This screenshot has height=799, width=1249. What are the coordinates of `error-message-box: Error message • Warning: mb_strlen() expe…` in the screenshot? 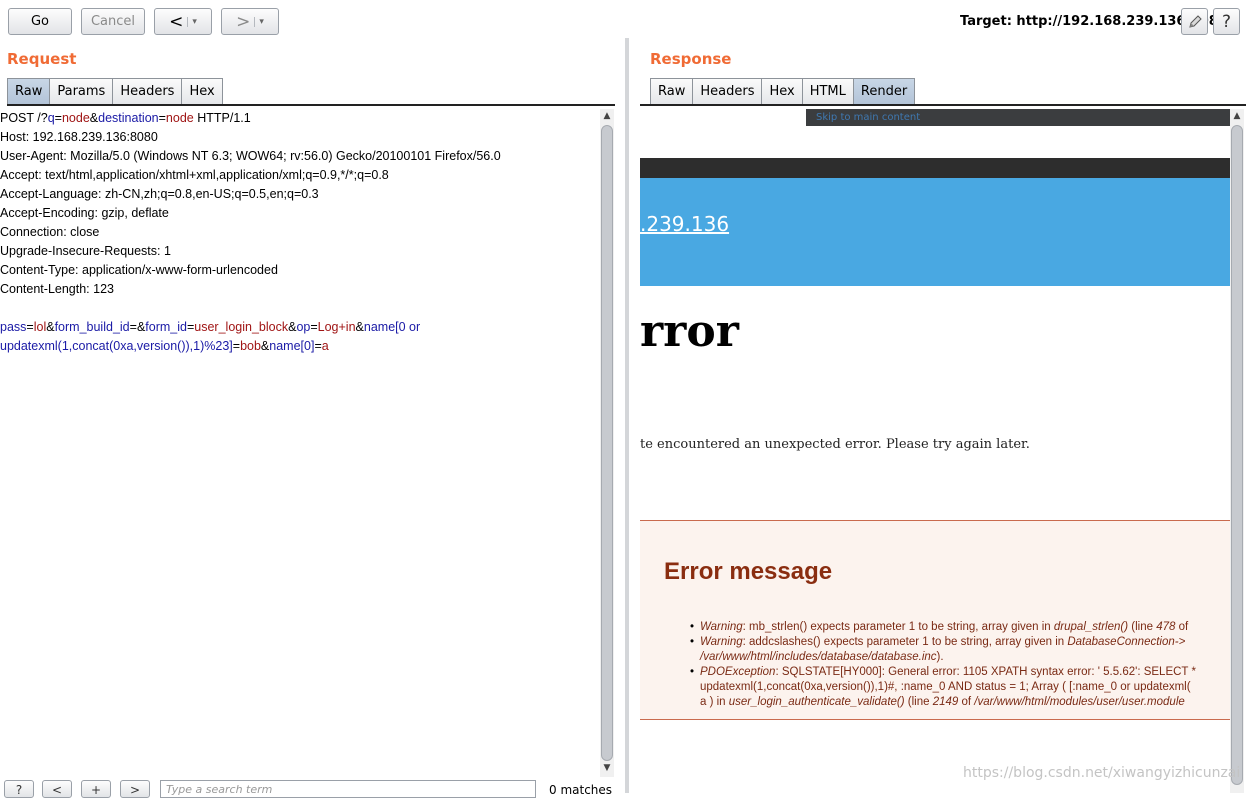 It's located at (935, 620).